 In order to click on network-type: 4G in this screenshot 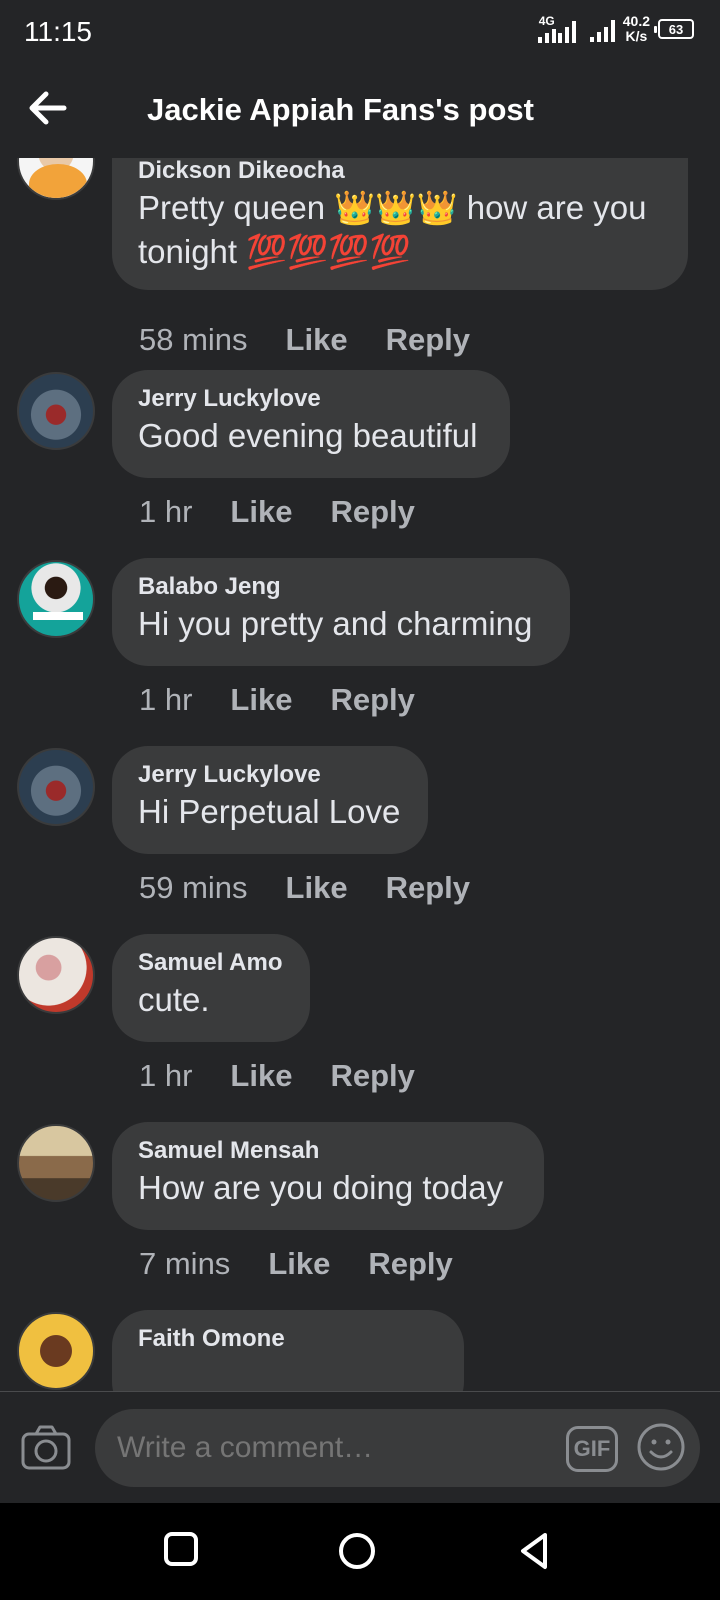, I will do `click(546, 21)`.